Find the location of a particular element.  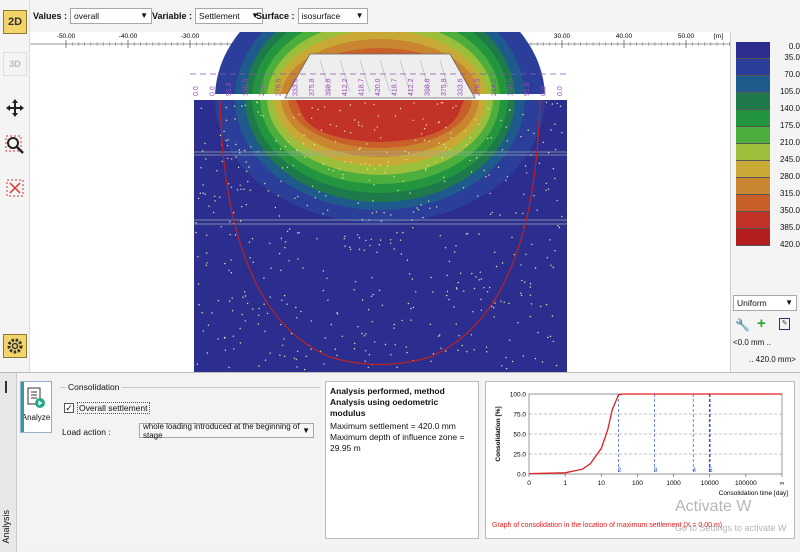

analyze-icon is located at coordinates (36, 397).